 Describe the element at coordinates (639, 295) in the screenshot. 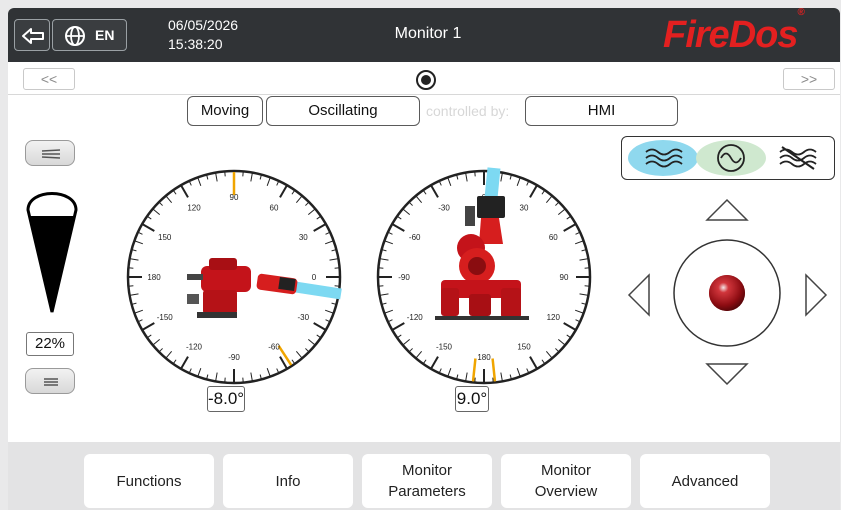

I see `left-arrow-button` at that location.